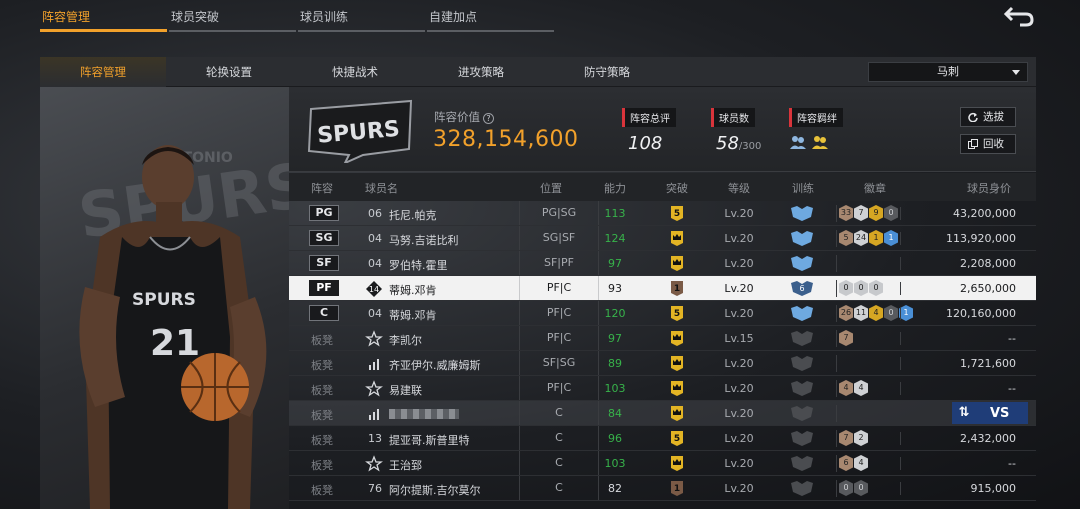 The width and height of the screenshot is (1080, 509). Describe the element at coordinates (429, 440) in the screenshot. I see `player-name: 提亚哥.斯普里特` at that location.